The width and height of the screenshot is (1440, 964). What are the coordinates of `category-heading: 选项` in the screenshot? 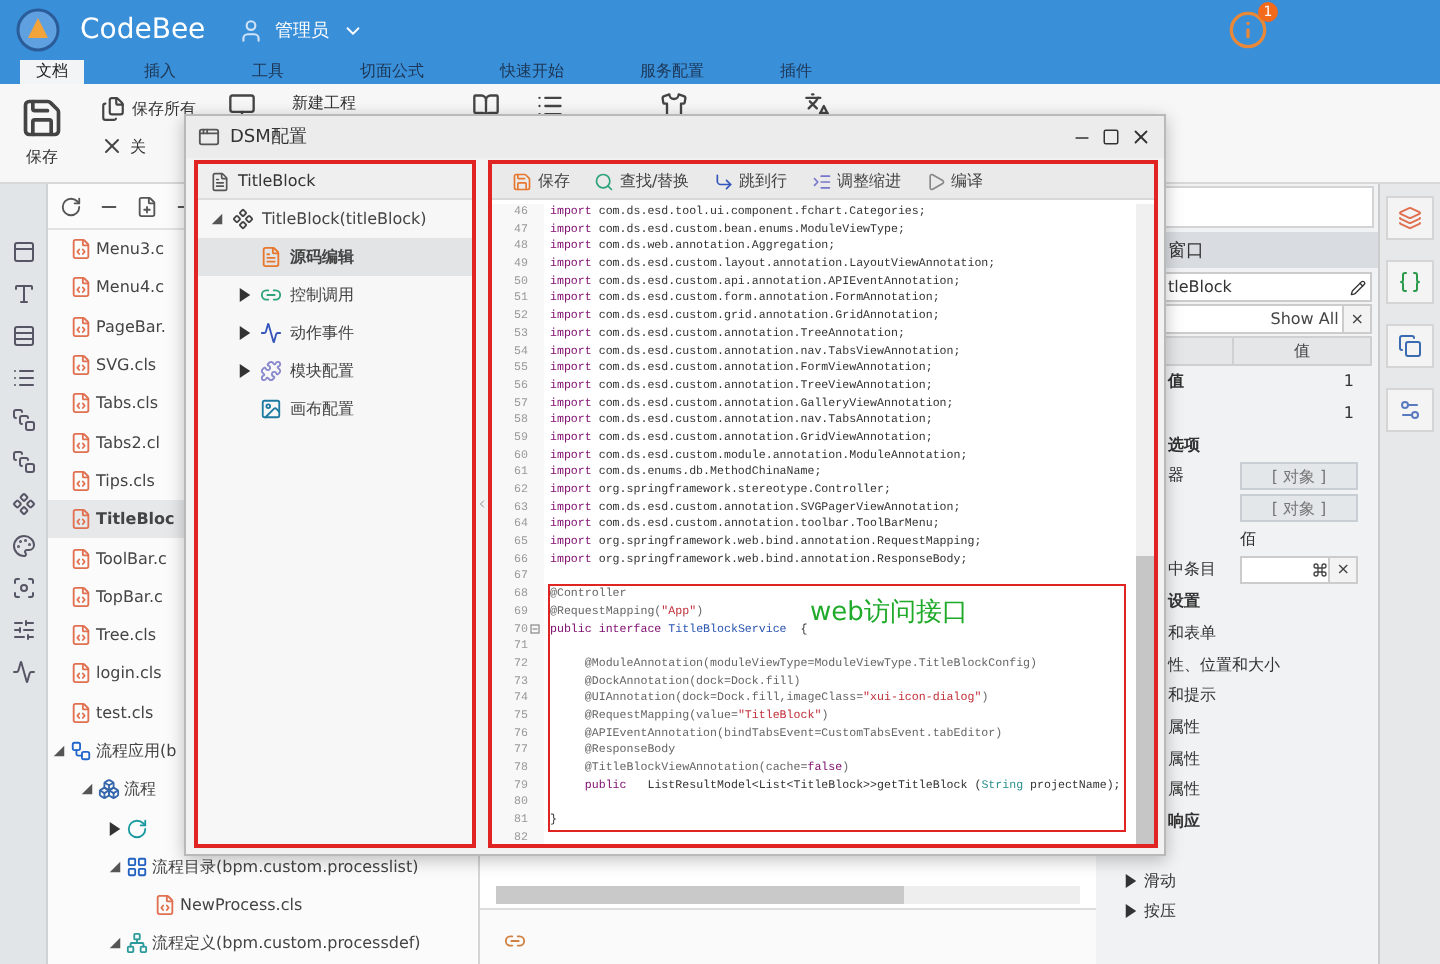 It's located at (1184, 444).